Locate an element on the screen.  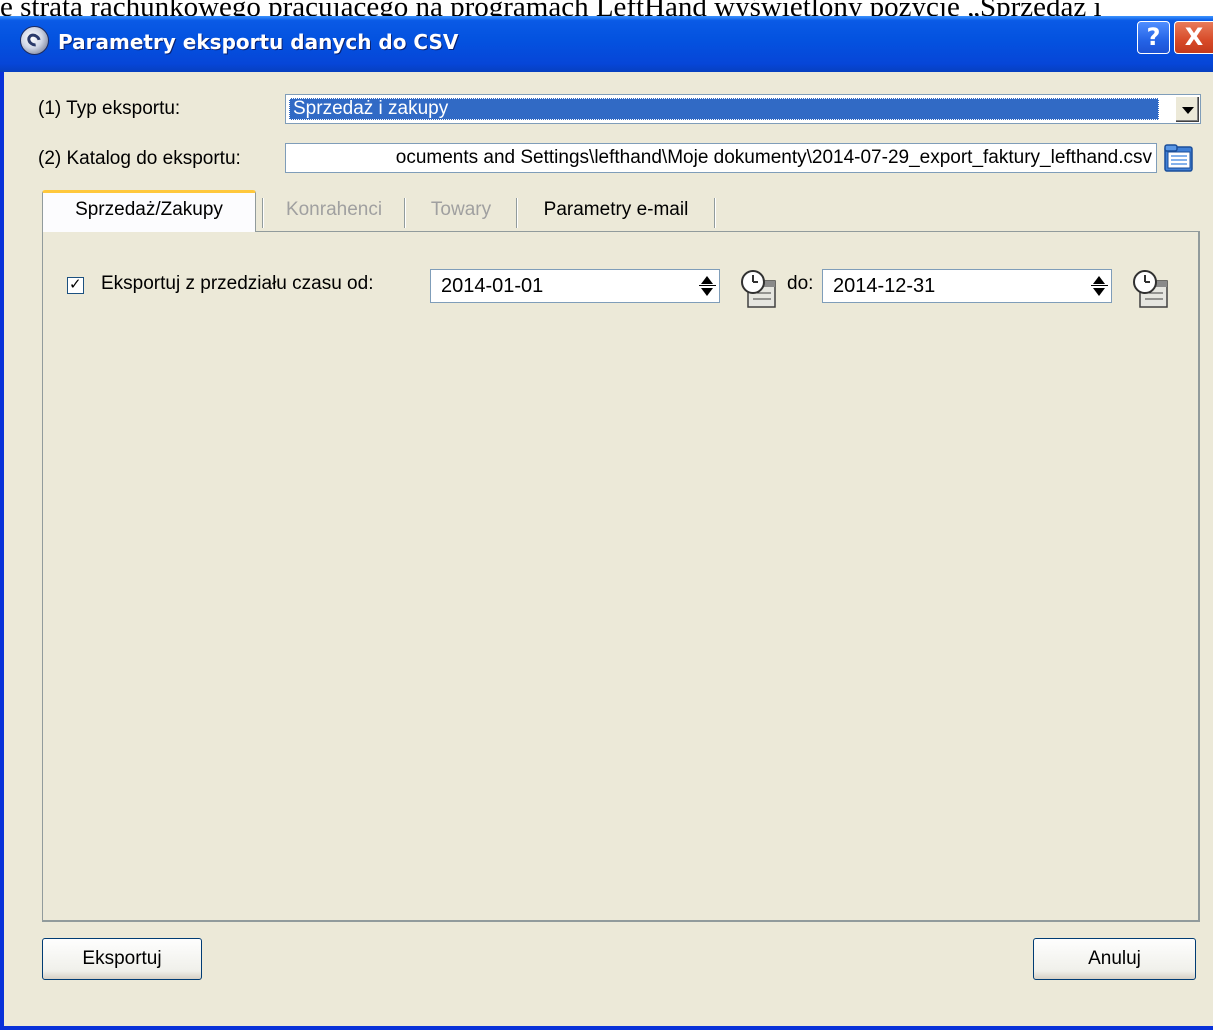
date-range-checkbox is located at coordinates (75, 284).